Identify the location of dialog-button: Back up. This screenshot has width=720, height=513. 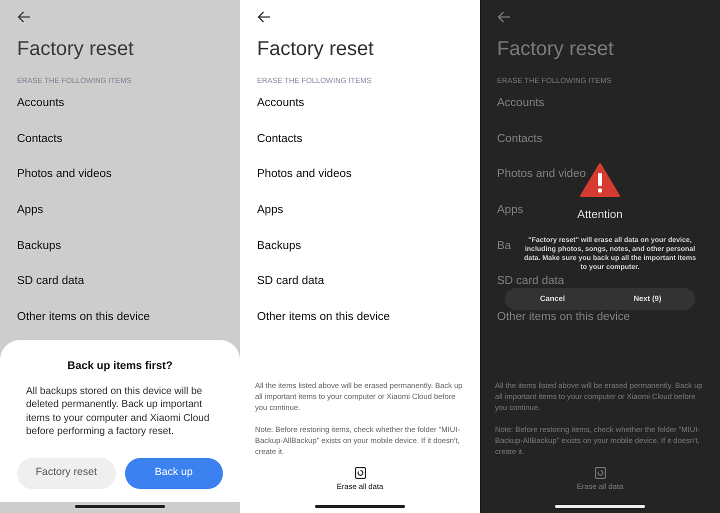
(173, 473).